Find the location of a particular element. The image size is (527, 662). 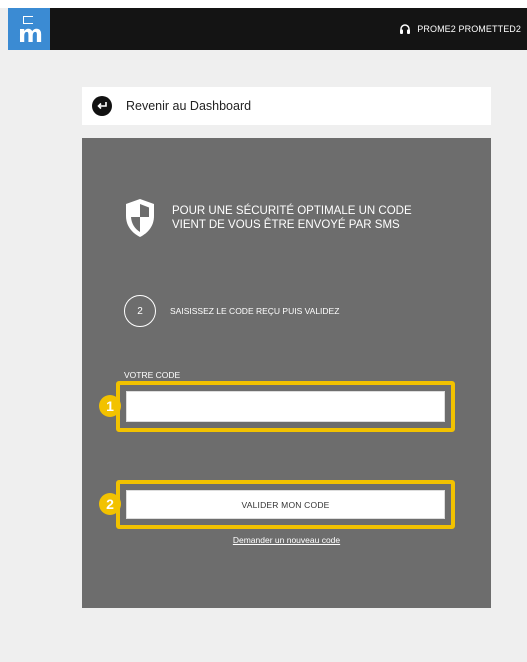

back-to-dashboard-button: Revenir au Dashboard is located at coordinates (286, 106).